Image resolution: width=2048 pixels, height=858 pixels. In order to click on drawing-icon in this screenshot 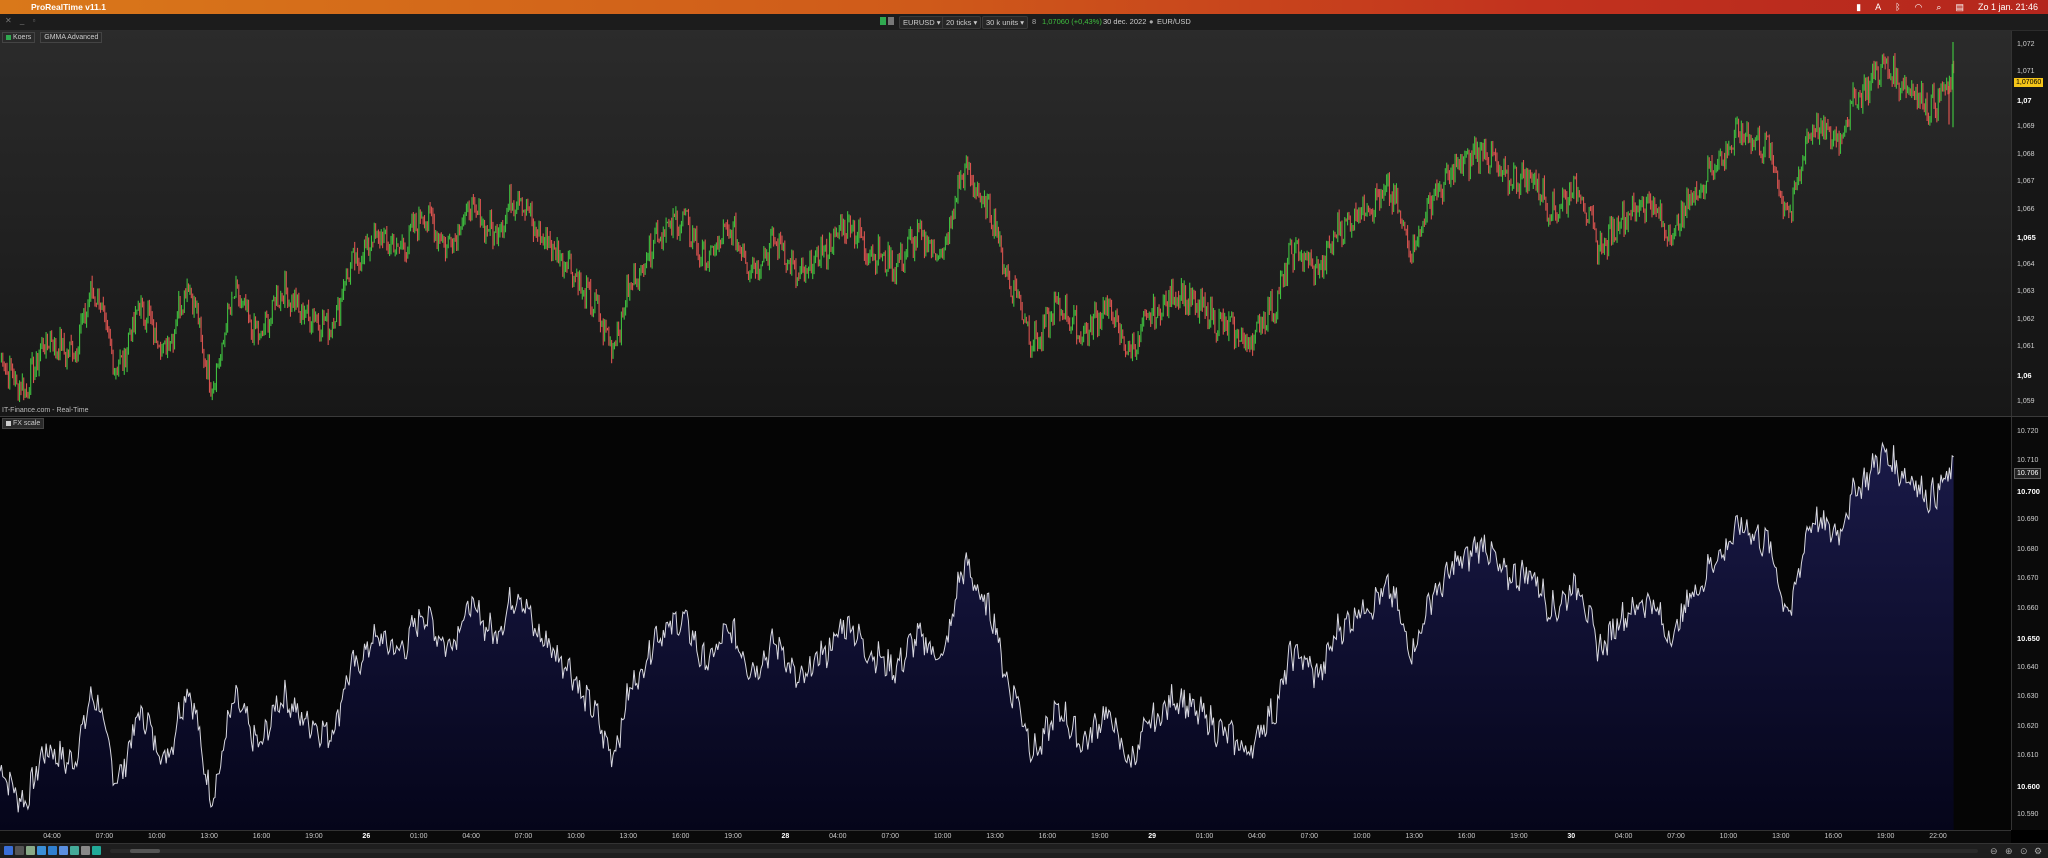, I will do `click(30, 850)`.